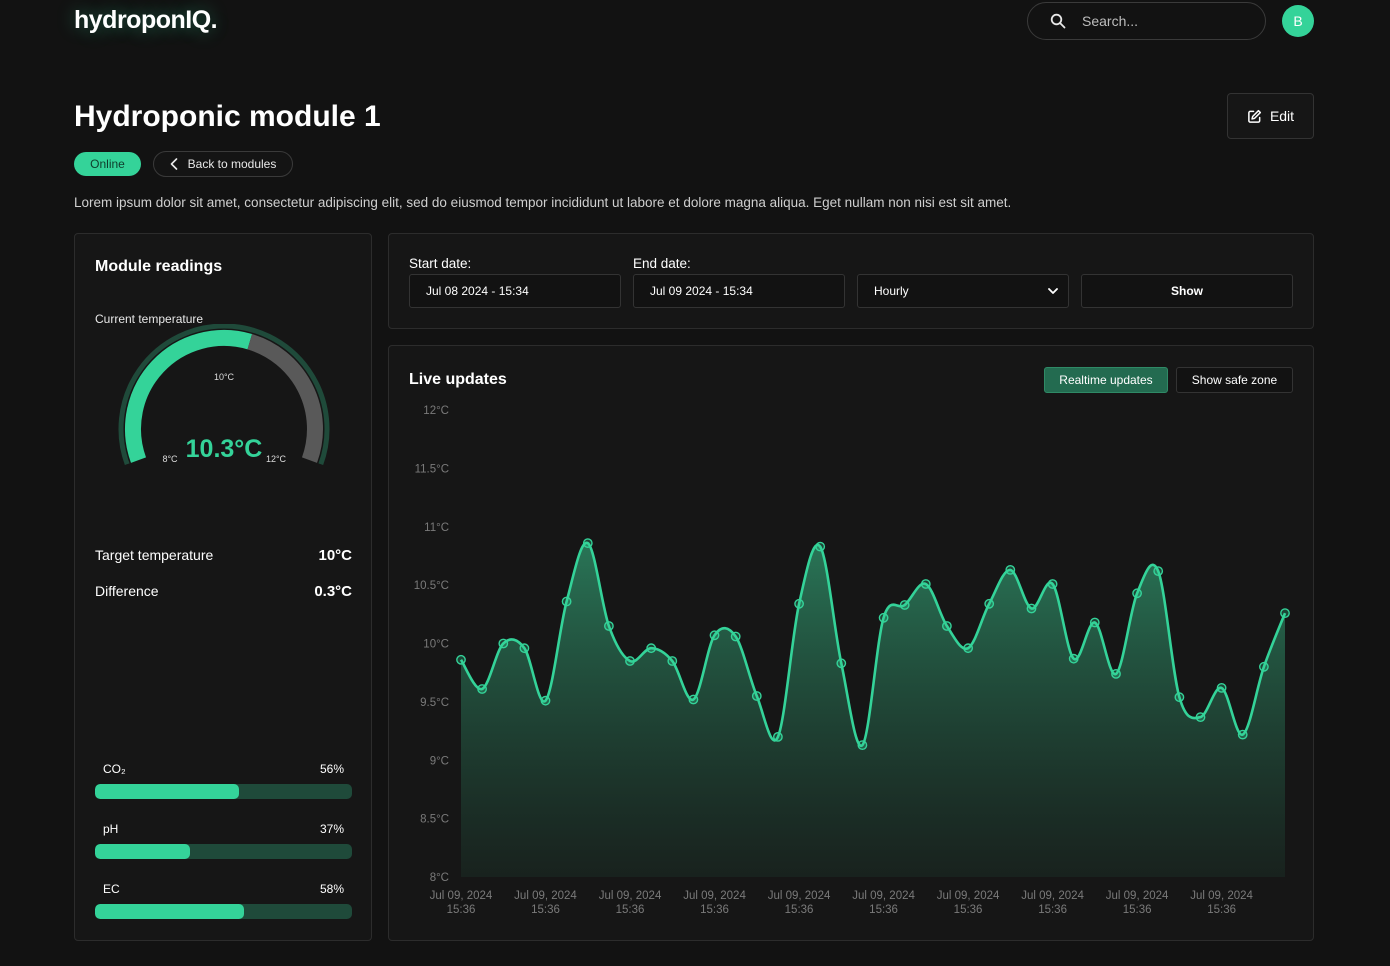  I want to click on co2-meter: CO₂ 56%, so click(223, 780).